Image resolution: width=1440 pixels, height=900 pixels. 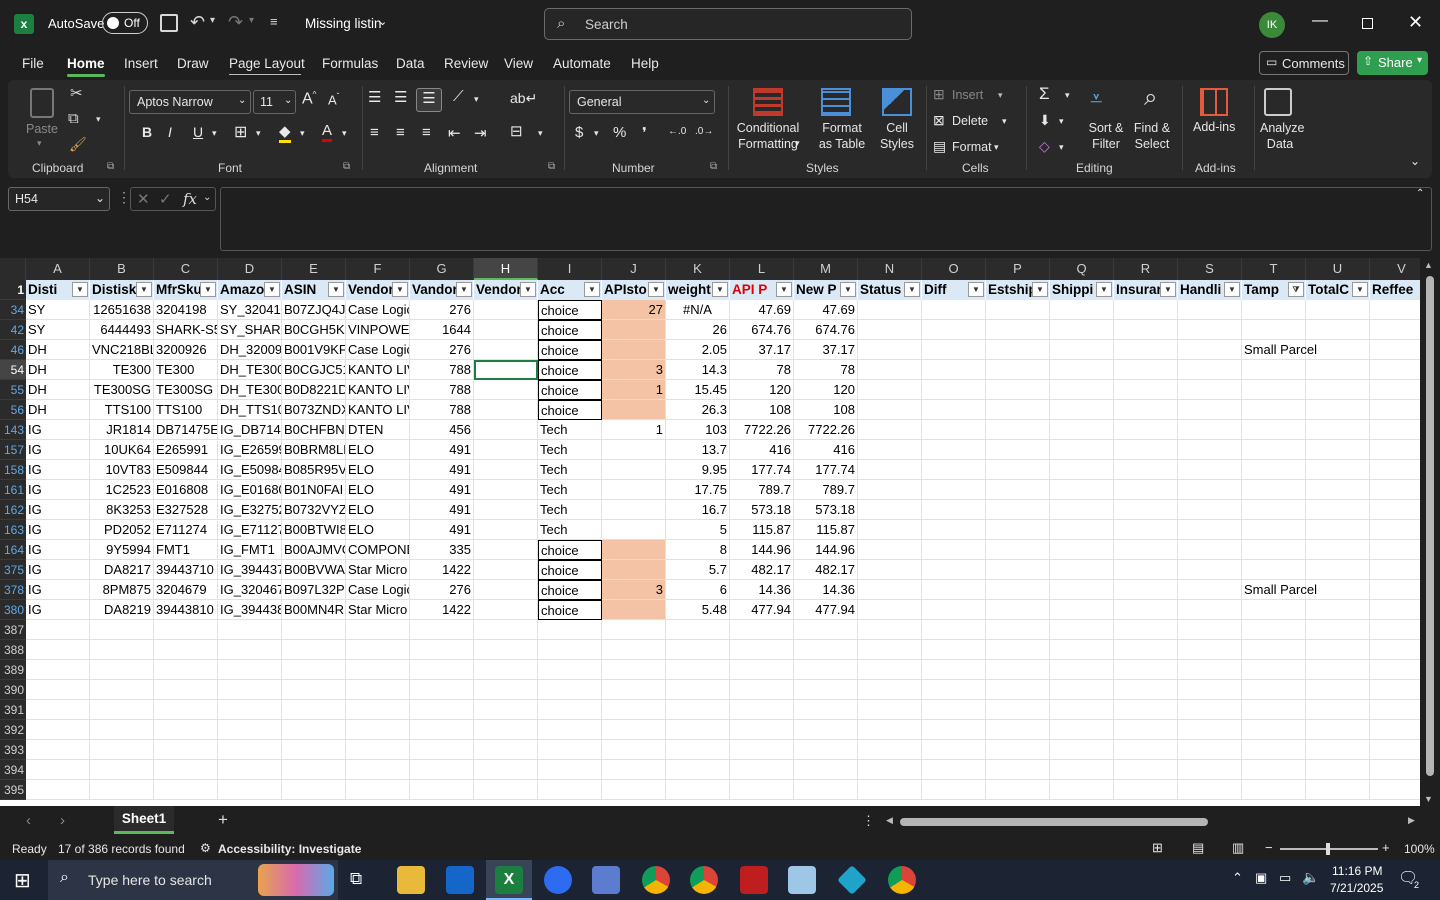 What do you see at coordinates (122, 730) in the screenshot?
I see `cell-b392` at bounding box center [122, 730].